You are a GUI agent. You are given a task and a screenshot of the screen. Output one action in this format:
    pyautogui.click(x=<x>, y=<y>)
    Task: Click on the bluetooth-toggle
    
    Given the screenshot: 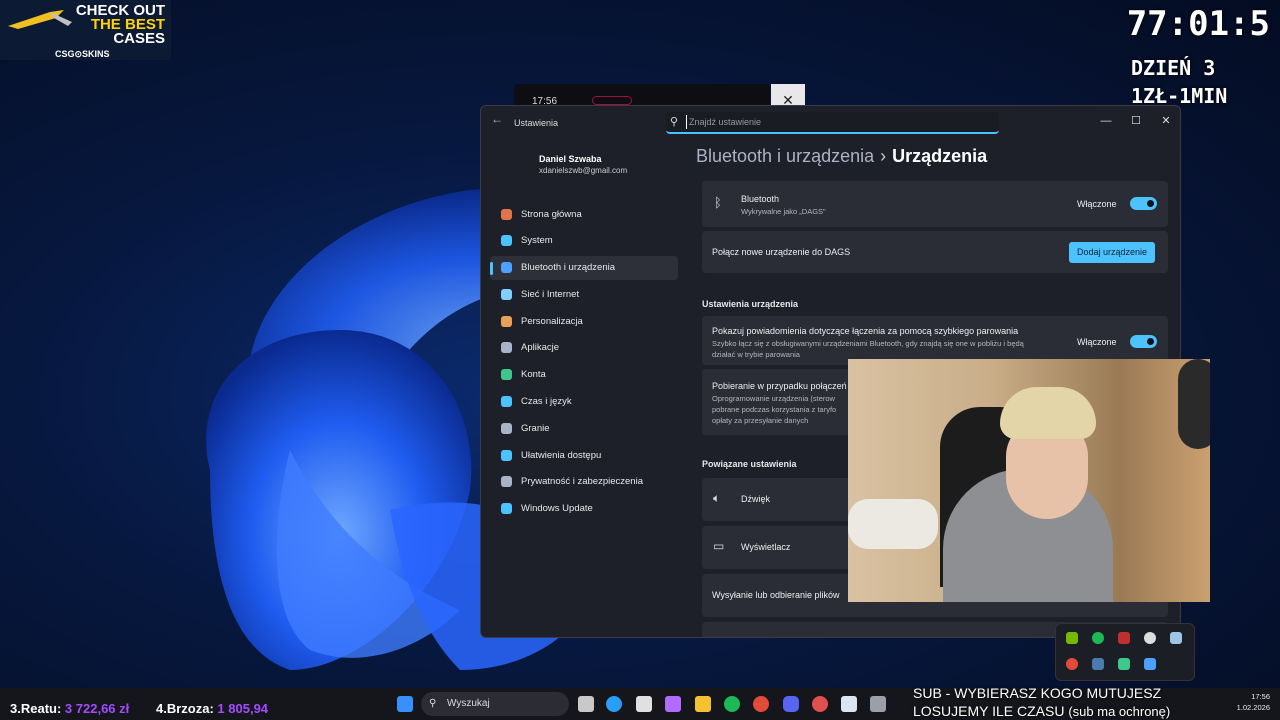 What is the action you would take?
    pyautogui.click(x=1143, y=203)
    